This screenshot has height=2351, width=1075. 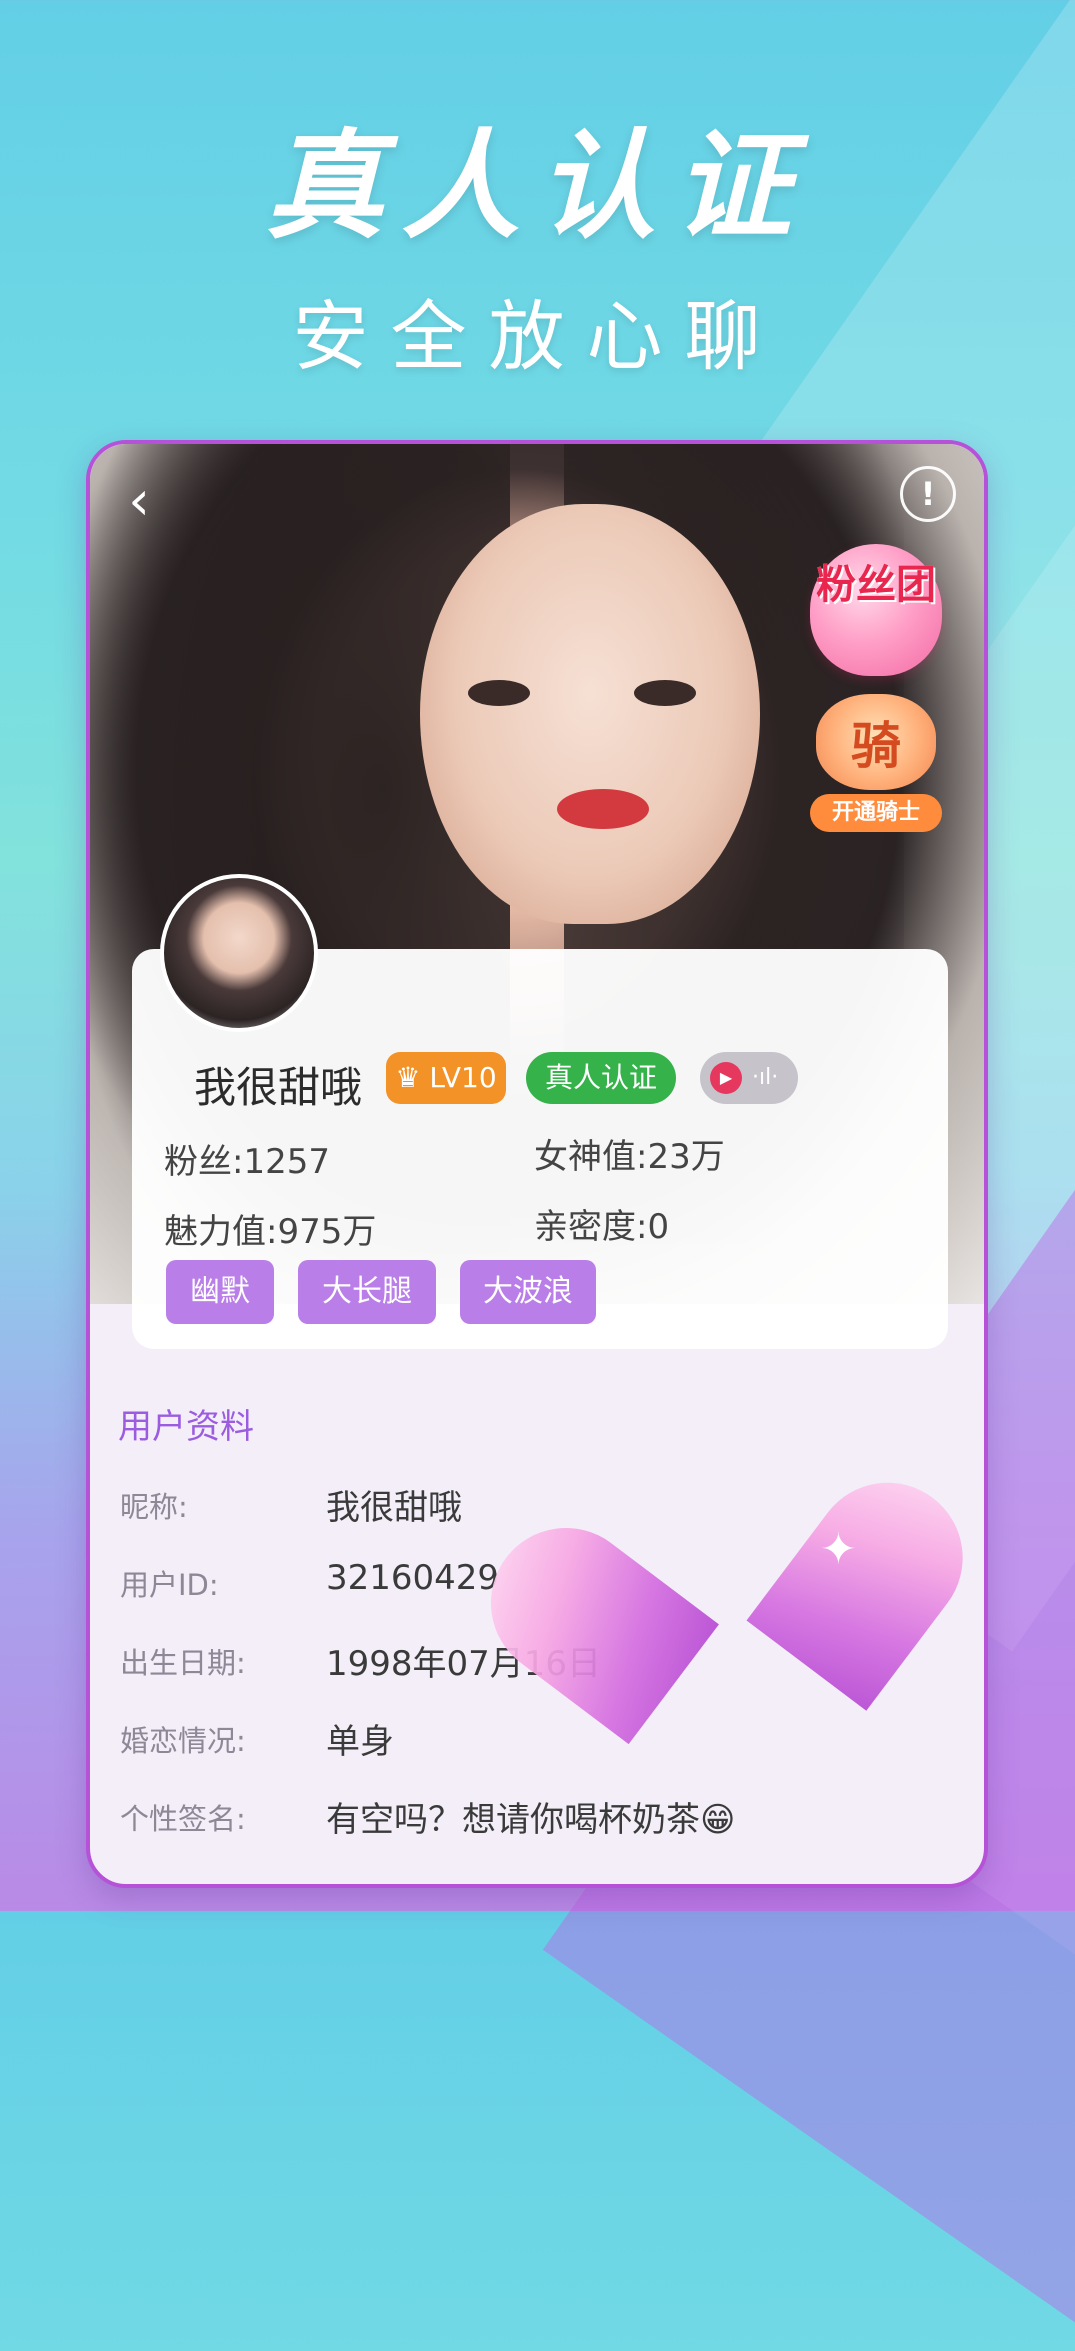 What do you see at coordinates (528, 1292) in the screenshot?
I see `tag-chip: 大波浪` at bounding box center [528, 1292].